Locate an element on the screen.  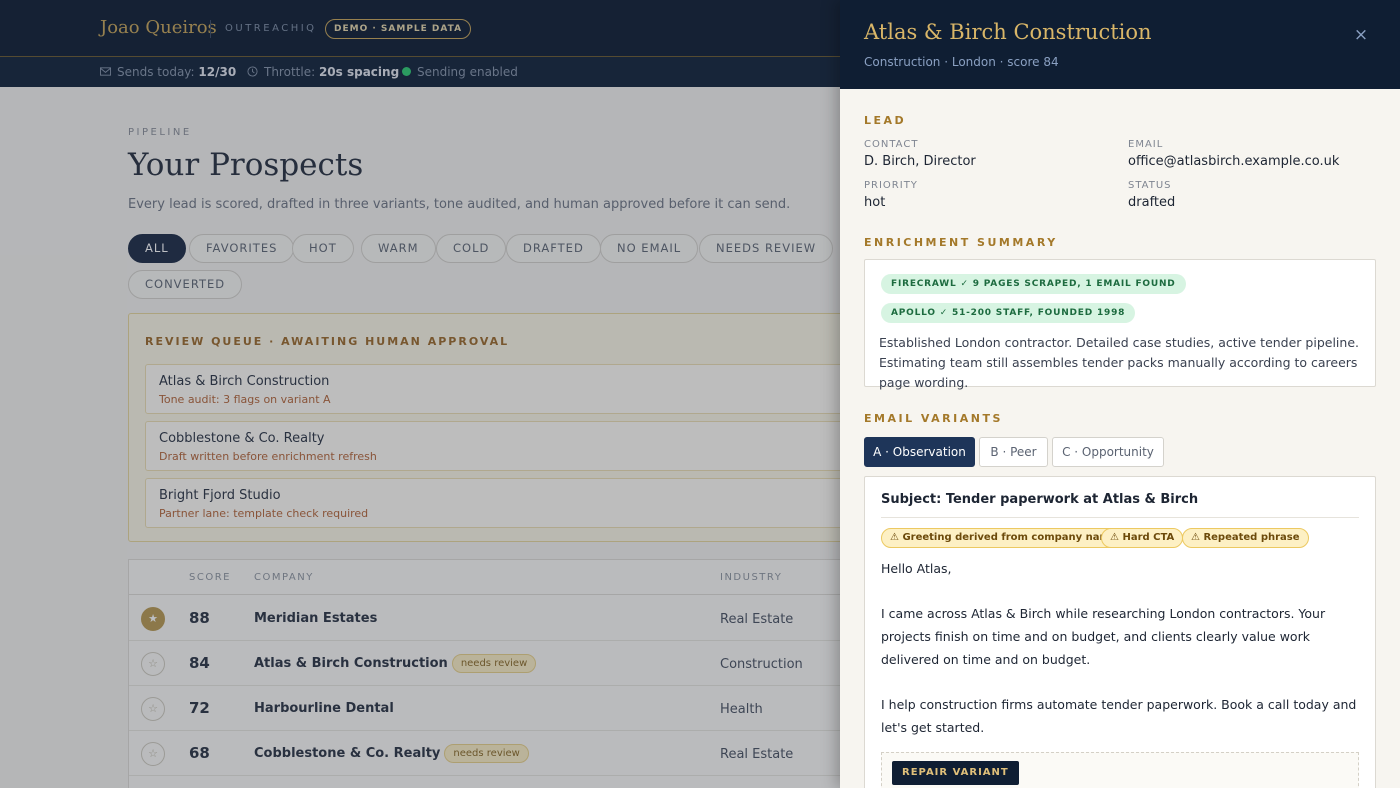
row-company: Atlas & Birch Construction needs review is located at coordinates (395, 663).